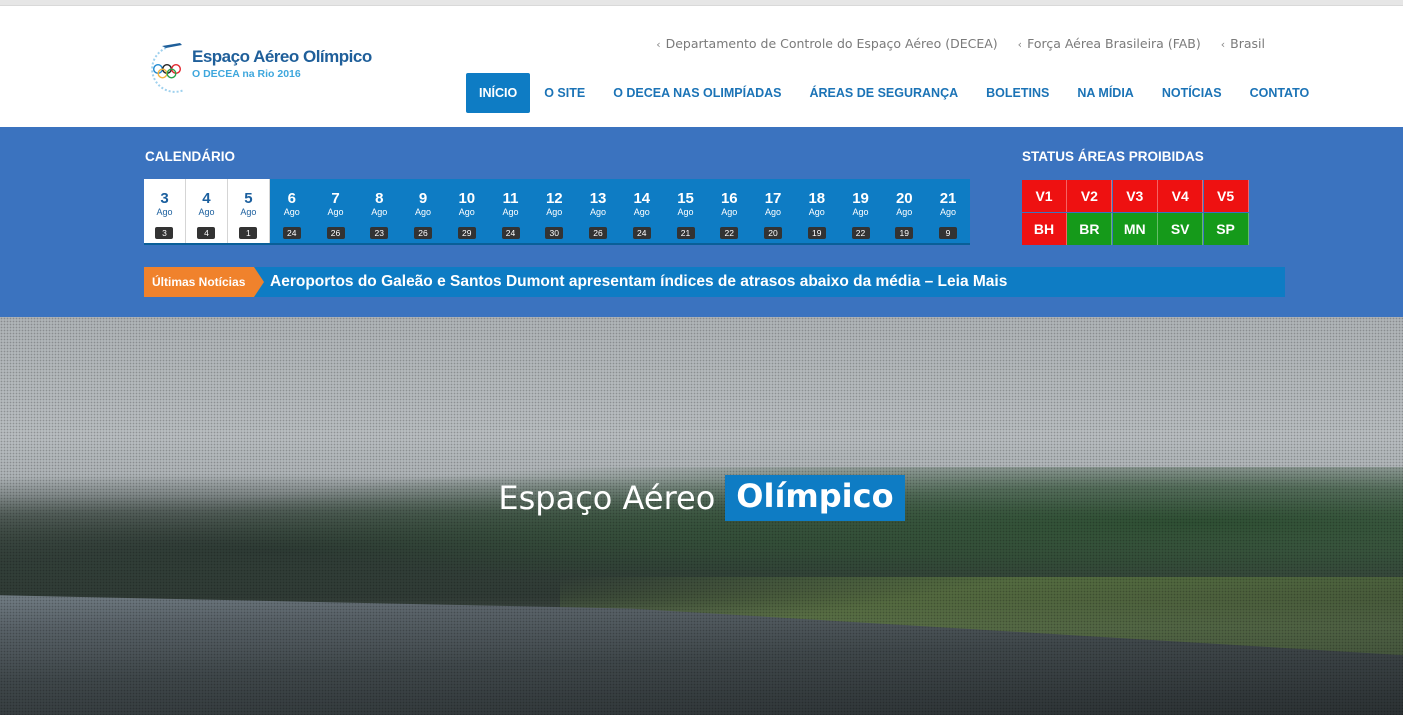 The height and width of the screenshot is (715, 1403). Describe the element at coordinates (554, 211) in the screenshot. I see `calendar-day: 12 Ago 30` at that location.